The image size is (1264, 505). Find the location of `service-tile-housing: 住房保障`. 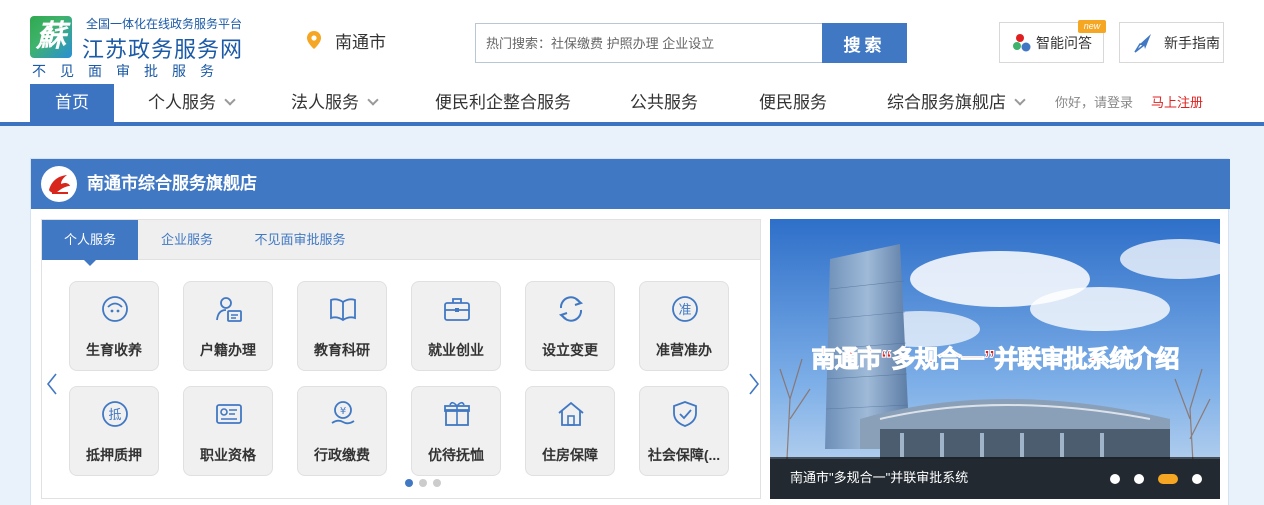

service-tile-housing: 住房保障 is located at coordinates (570, 431).